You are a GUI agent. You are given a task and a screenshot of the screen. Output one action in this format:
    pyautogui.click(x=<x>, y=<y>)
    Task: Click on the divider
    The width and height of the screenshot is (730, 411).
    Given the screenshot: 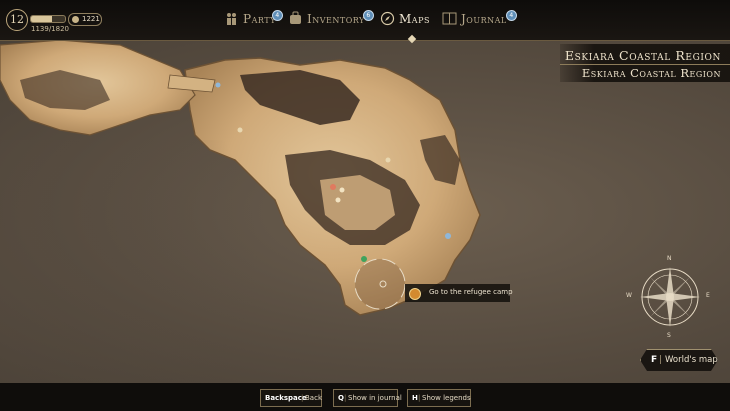 What is the action you would take?
    pyautogui.click(x=645, y=64)
    